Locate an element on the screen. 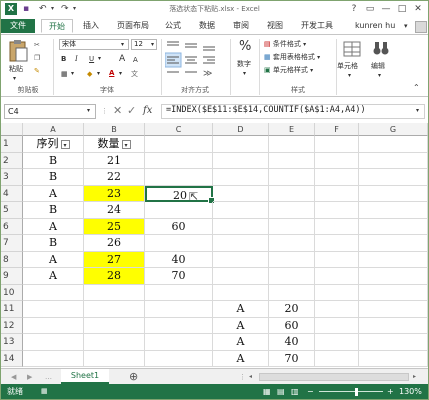 This screenshot has height=400, width=429. cell-d2 is located at coordinates (241, 160).